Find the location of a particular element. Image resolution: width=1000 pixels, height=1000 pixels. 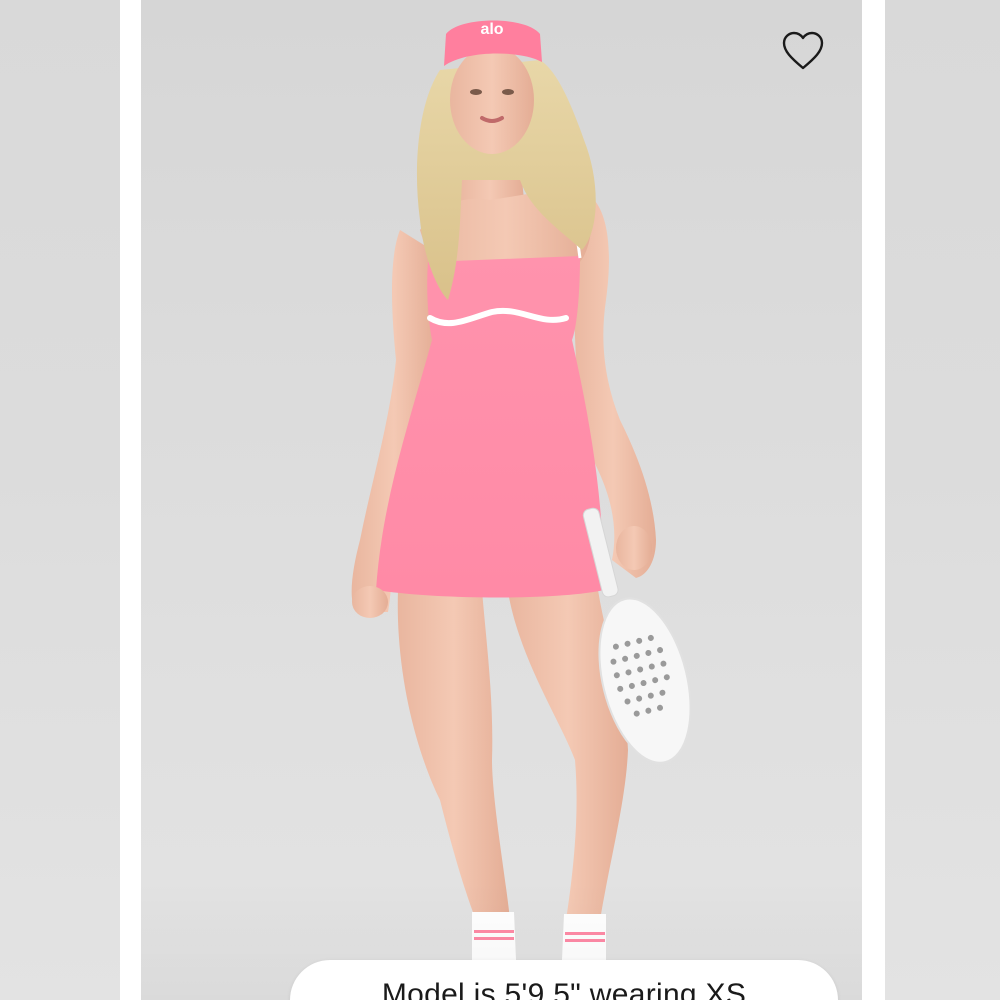

model-size-caption: Model is 5'9.5" wearing XS is located at coordinates (564, 980).